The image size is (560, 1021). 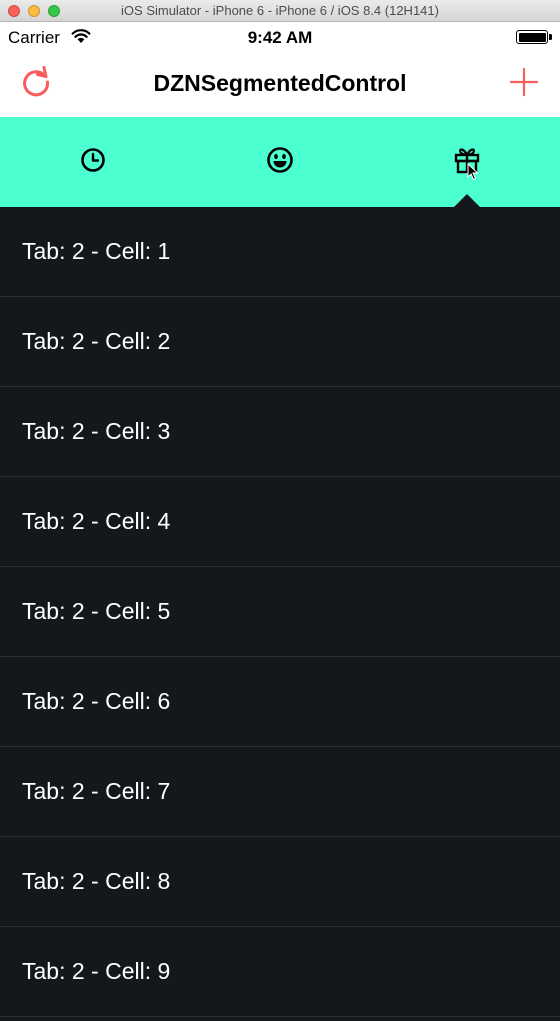 What do you see at coordinates (96, 701) in the screenshot?
I see `cell-label: Tab: 2 - Cell: 6` at bounding box center [96, 701].